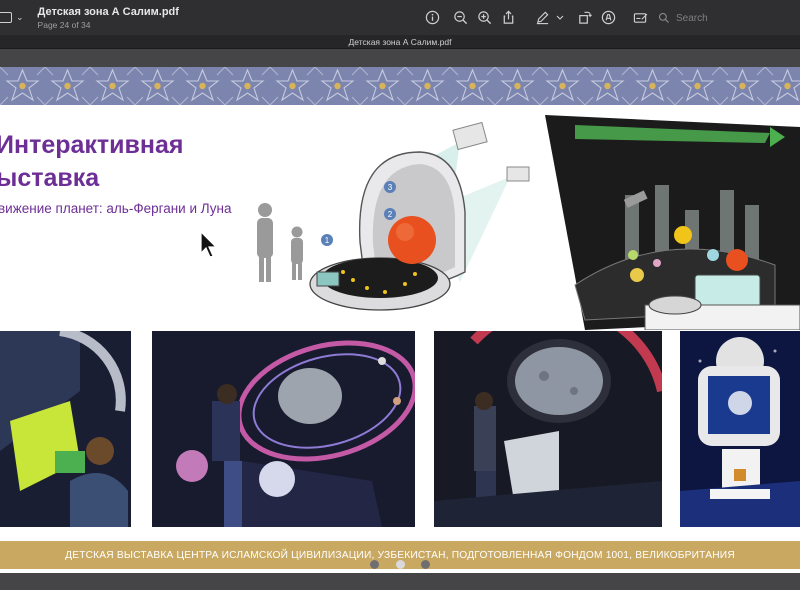 The image size is (800, 590). Describe the element at coordinates (6, 17) in the screenshot. I see `sidebar-icon` at that location.